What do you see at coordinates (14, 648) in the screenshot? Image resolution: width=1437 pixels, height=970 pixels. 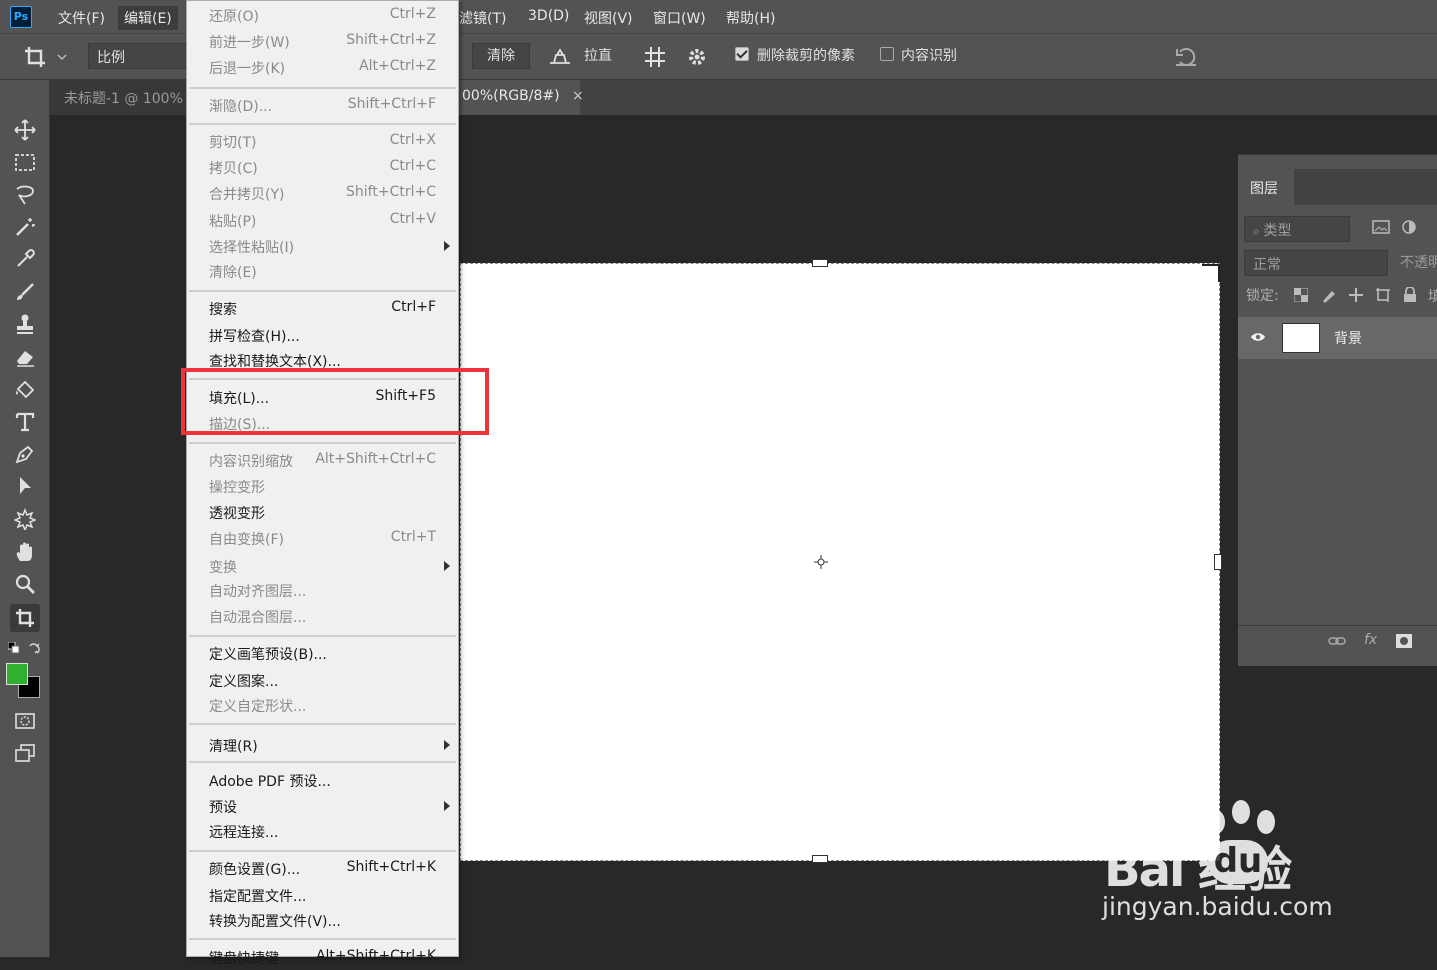 I see `default-colors-icon` at bounding box center [14, 648].